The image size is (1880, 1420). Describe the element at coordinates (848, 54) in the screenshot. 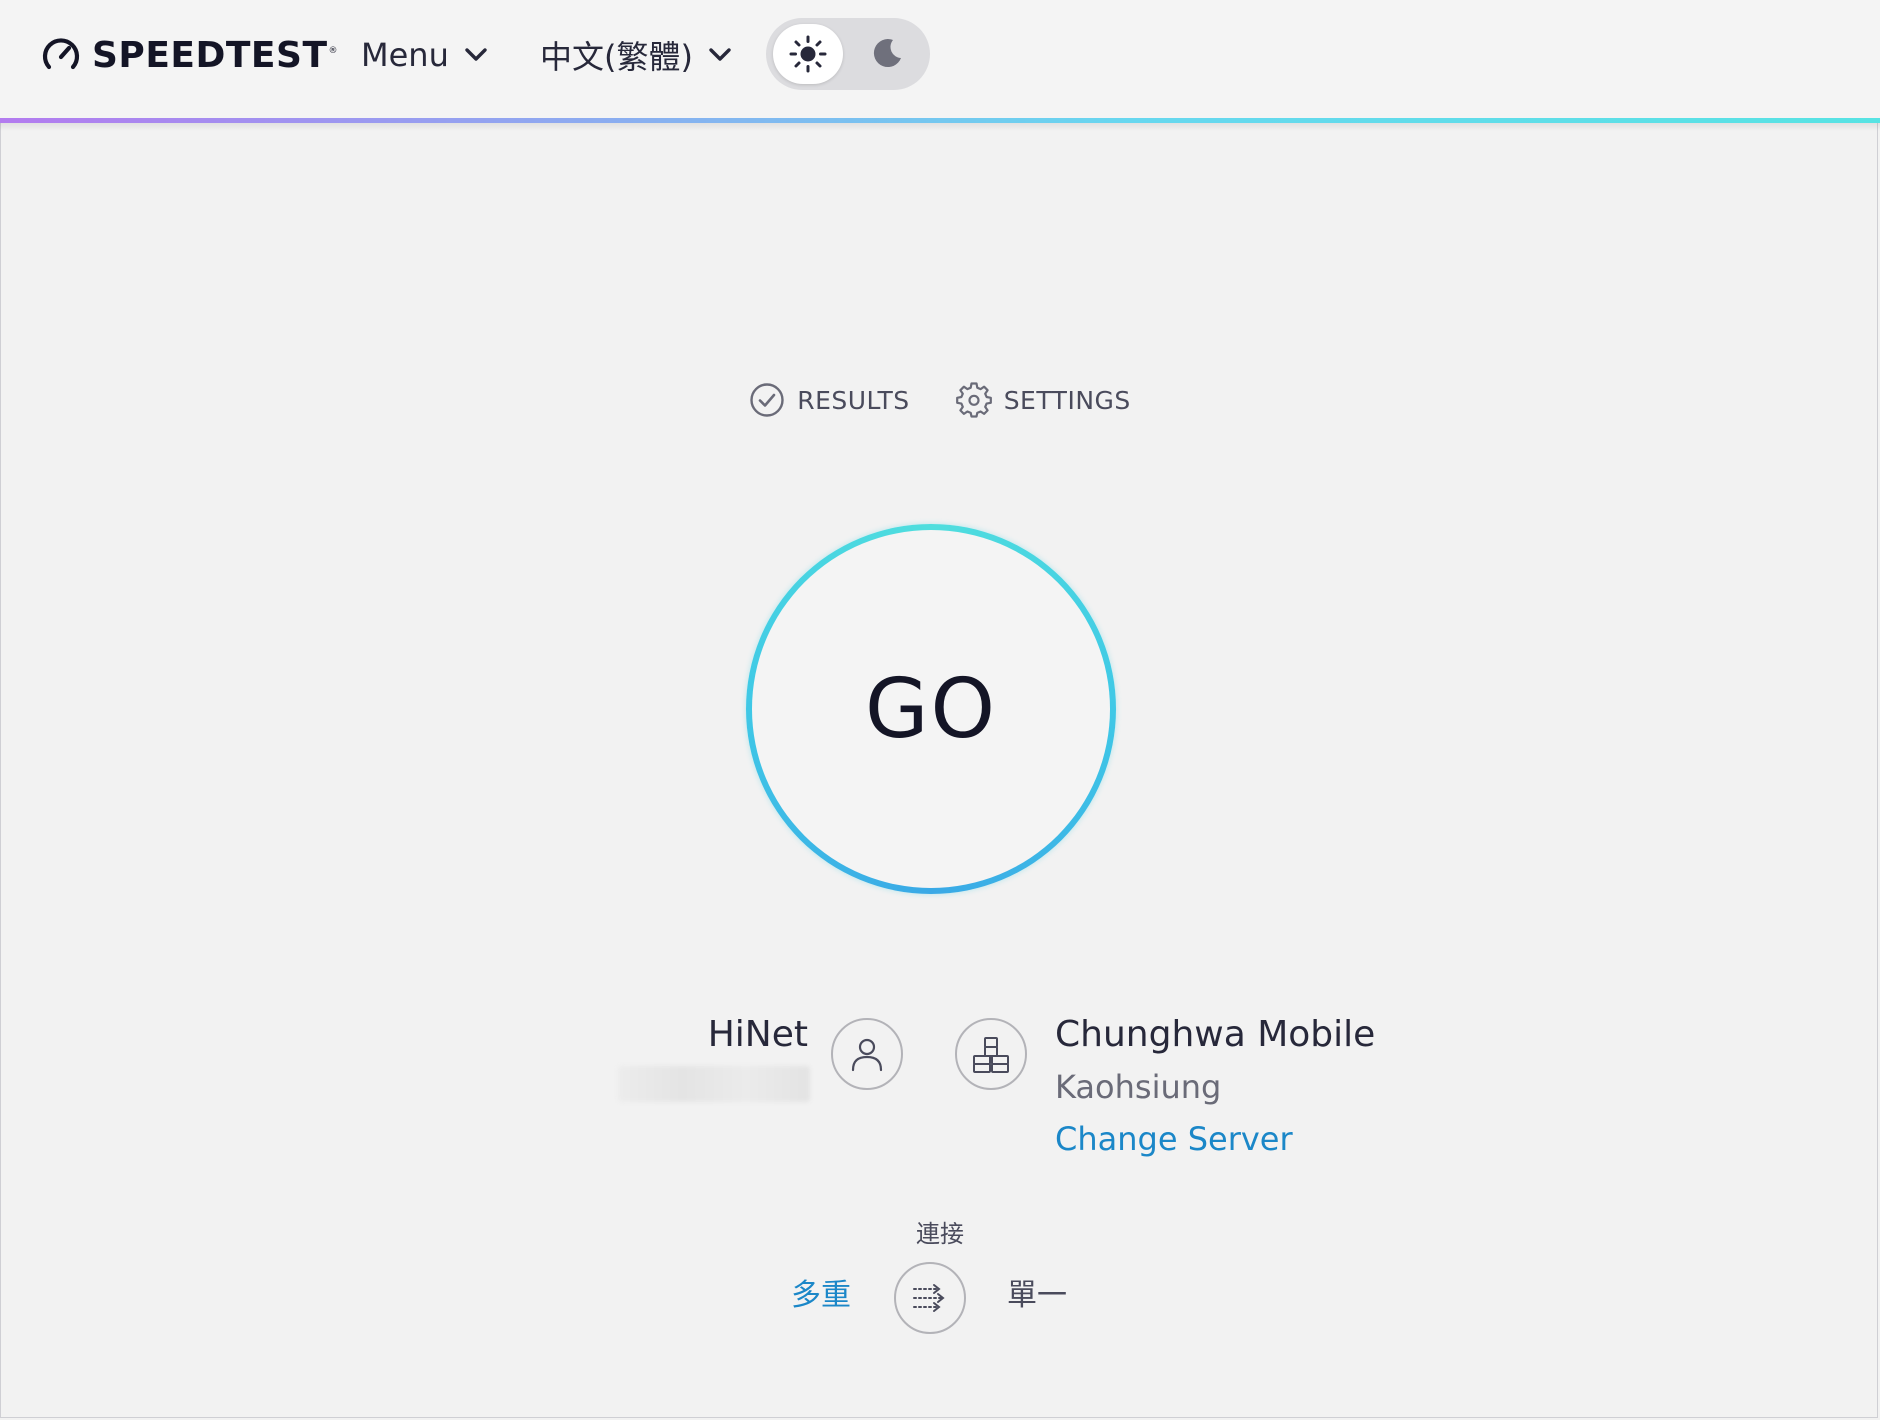

I see `theme-toggle` at that location.